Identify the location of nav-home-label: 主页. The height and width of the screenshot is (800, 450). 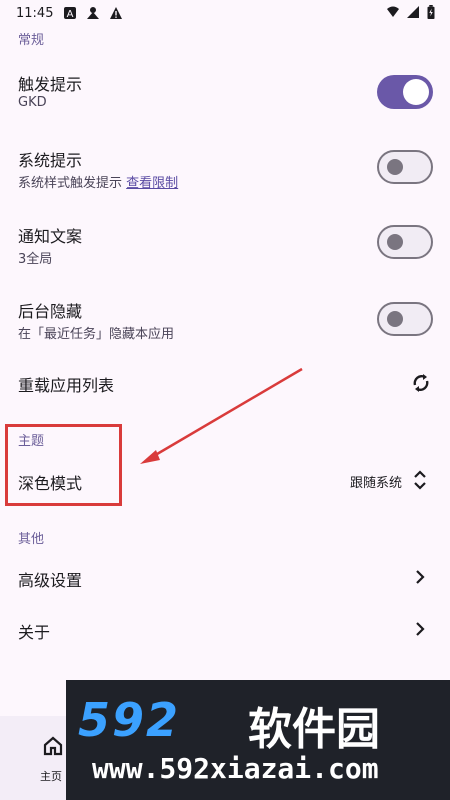
(51, 776).